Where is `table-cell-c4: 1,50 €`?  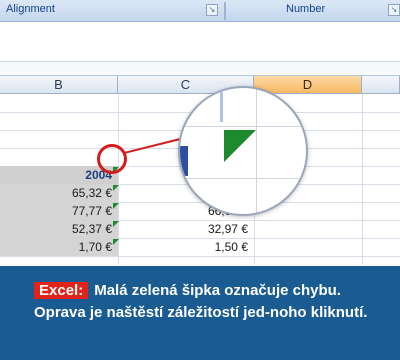
table-cell-c4: 1,50 € is located at coordinates (186, 247).